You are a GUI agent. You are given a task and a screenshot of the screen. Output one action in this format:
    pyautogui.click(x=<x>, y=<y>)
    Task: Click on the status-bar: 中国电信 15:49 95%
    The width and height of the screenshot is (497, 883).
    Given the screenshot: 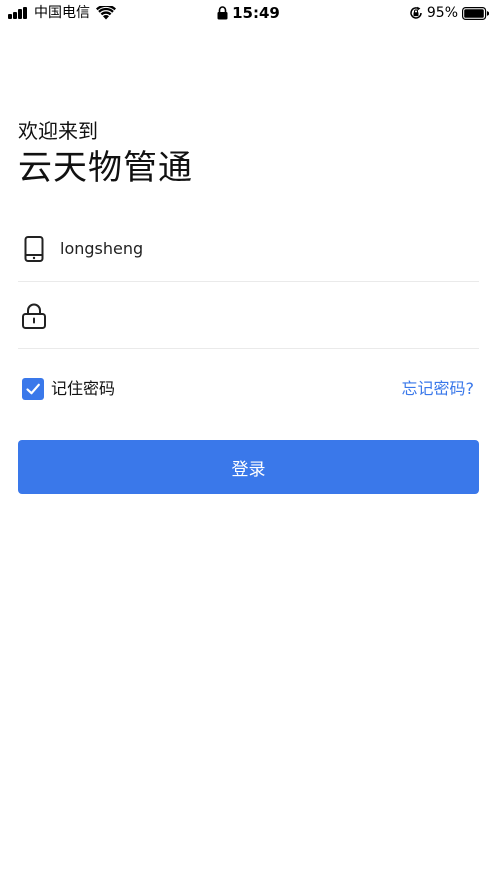 What is the action you would take?
    pyautogui.click(x=248, y=13)
    